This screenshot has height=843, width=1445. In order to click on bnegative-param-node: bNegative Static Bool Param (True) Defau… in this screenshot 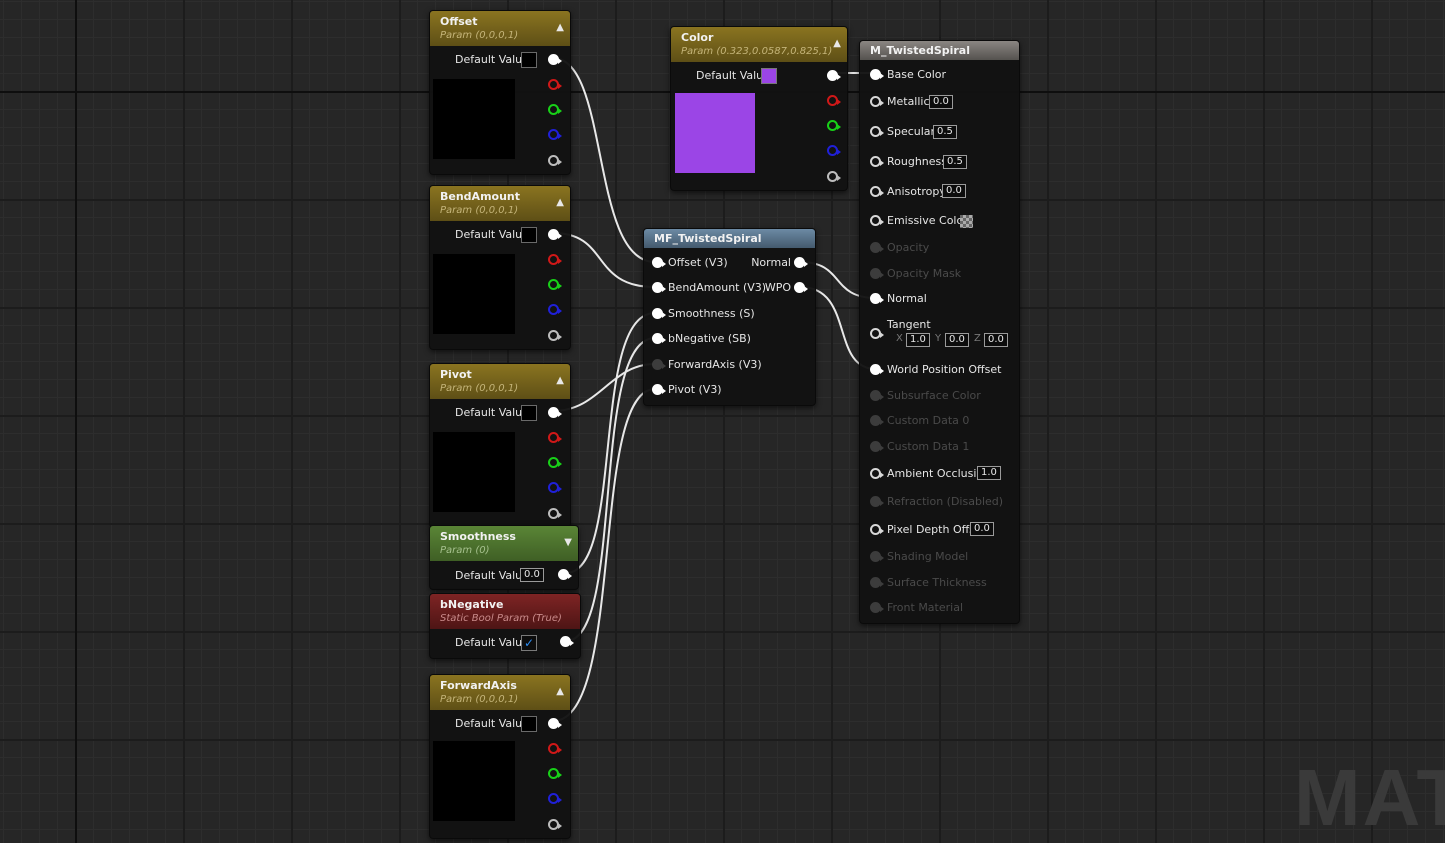, I will do `click(505, 626)`.